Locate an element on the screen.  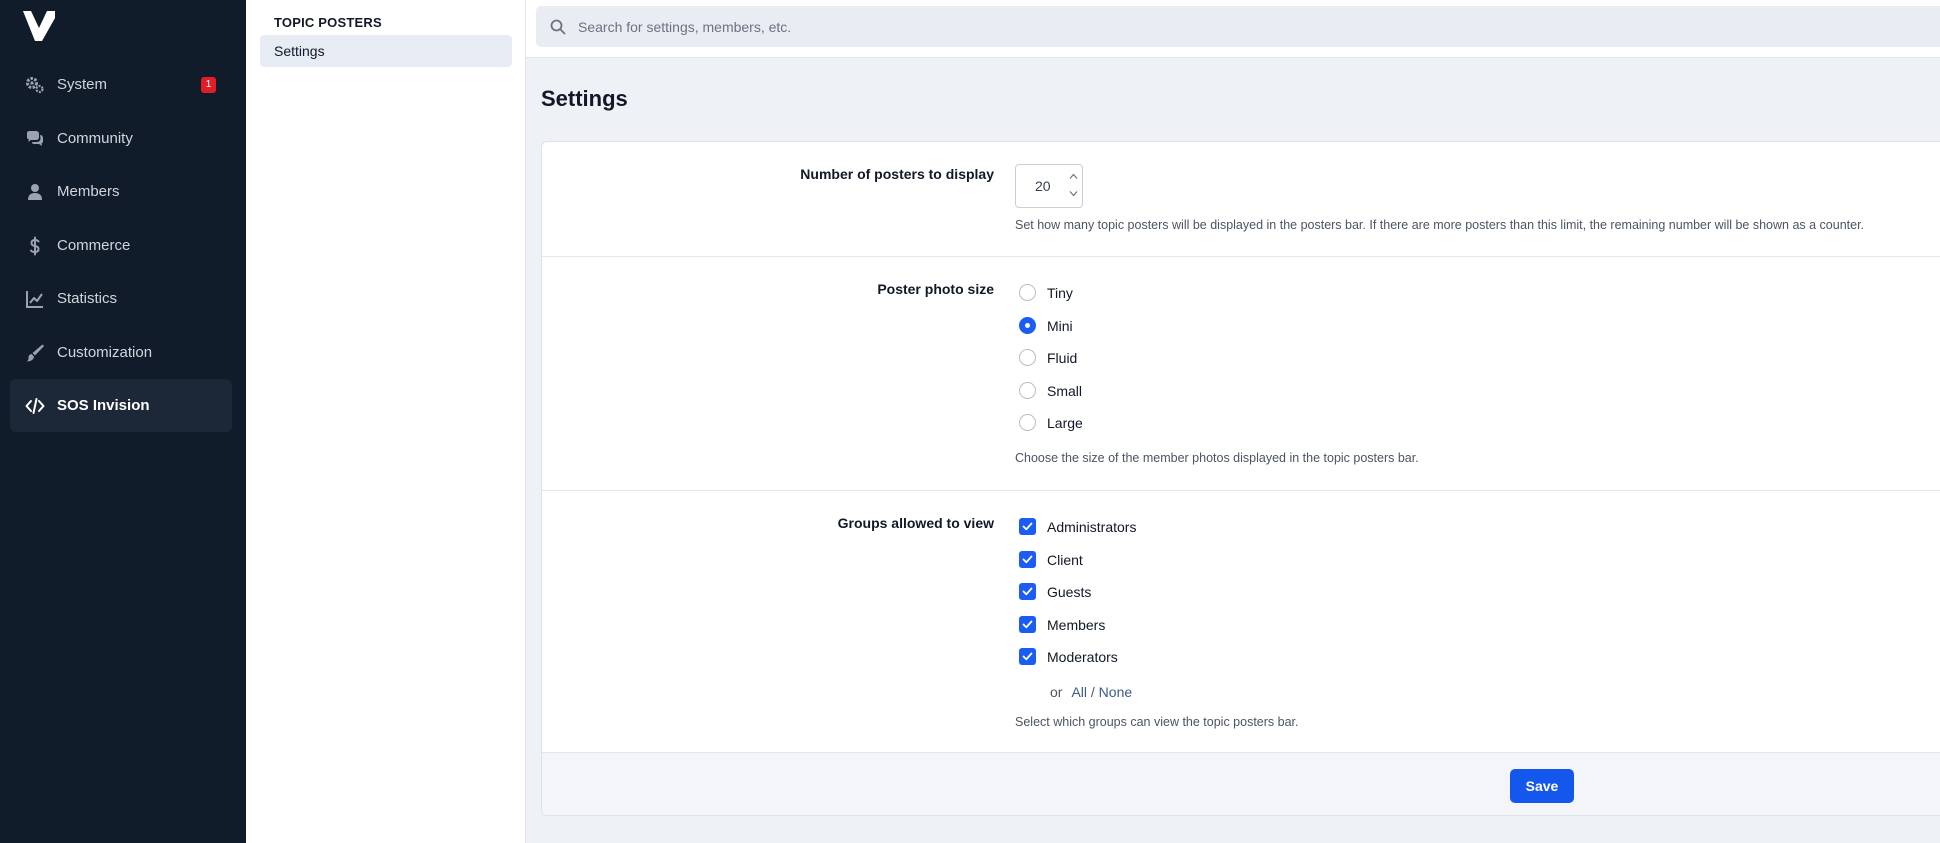
radio-label: Mini is located at coordinates (1060, 325).